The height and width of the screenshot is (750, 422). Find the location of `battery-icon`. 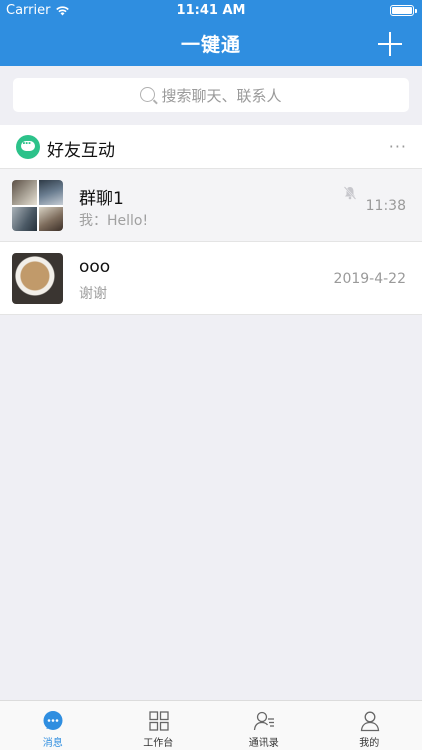

battery-icon is located at coordinates (403, 10).